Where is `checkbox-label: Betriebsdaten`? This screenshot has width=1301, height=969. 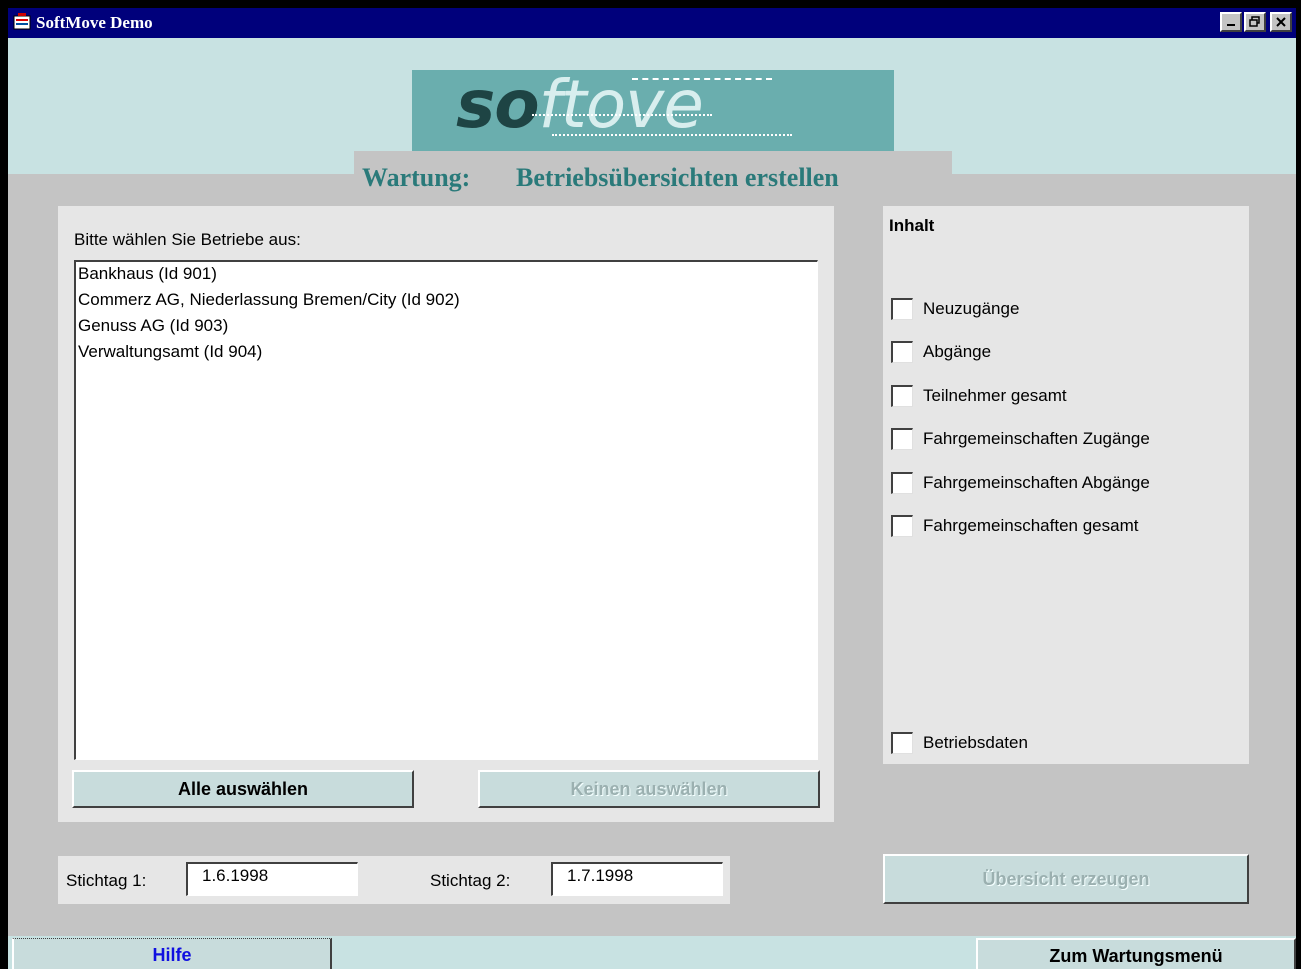 checkbox-label: Betriebsdaten is located at coordinates (975, 742).